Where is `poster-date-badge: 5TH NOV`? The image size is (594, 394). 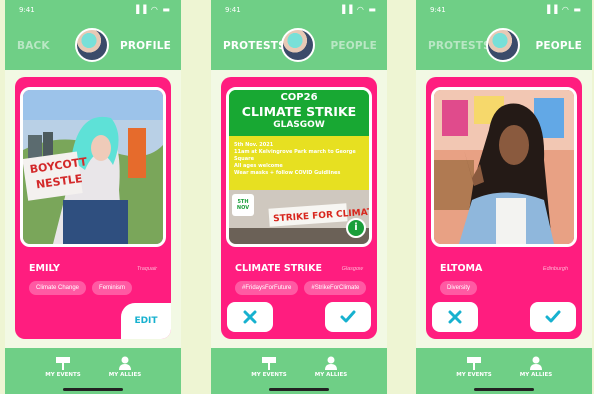
poster-date-badge: 5TH NOV is located at coordinates (243, 205).